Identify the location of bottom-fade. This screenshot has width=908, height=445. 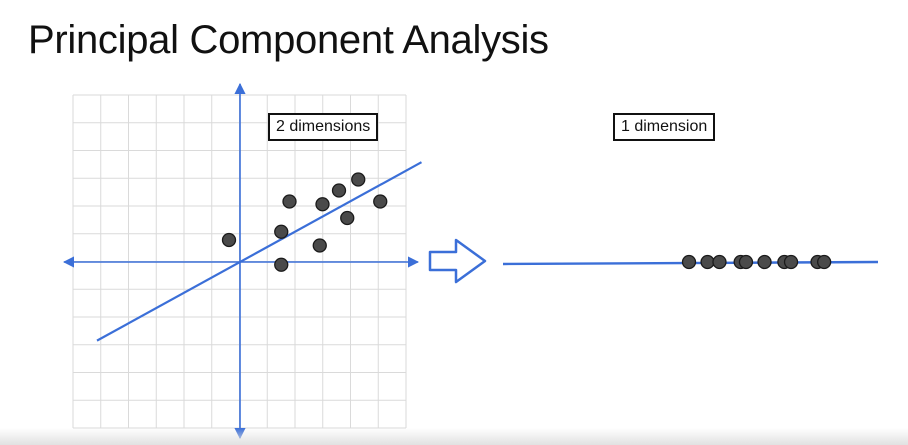
(454, 436).